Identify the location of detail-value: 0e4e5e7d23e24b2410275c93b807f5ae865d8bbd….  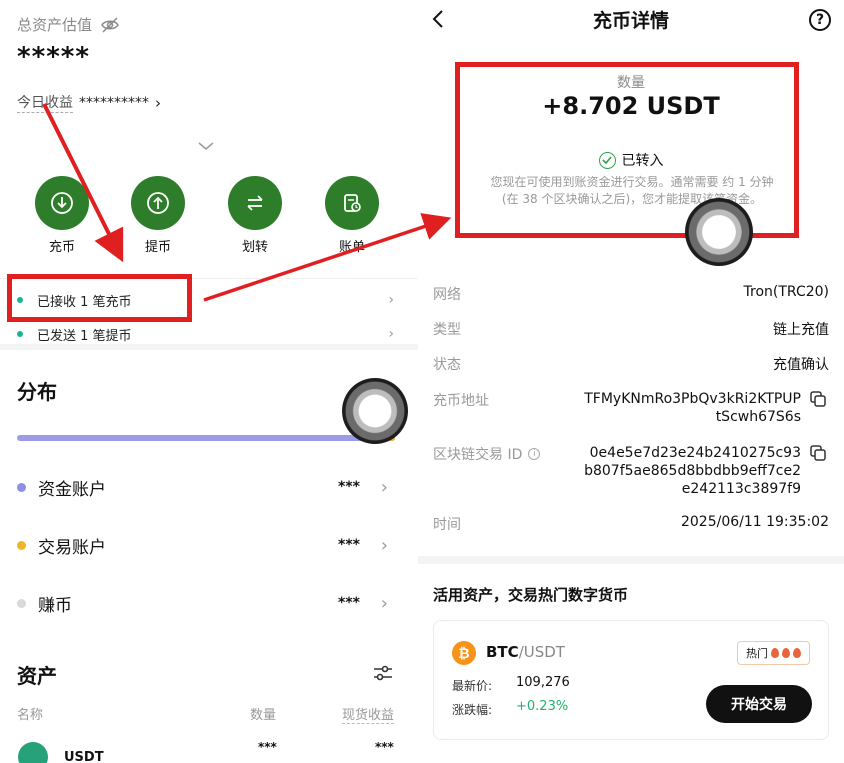
(692, 471).